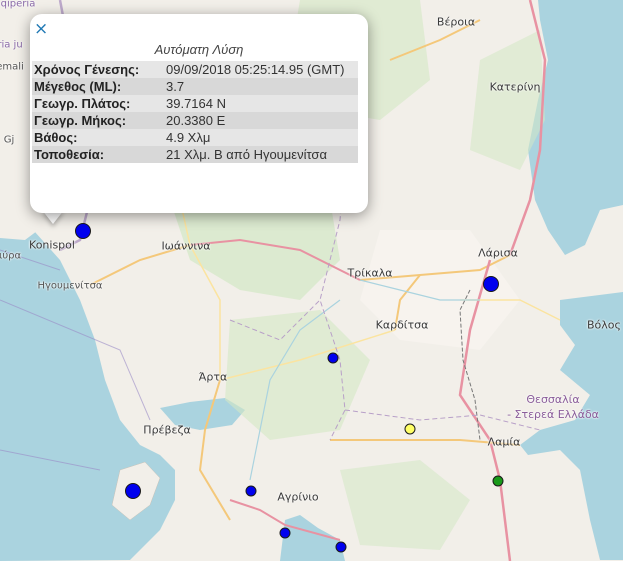  I want to click on row-value: 09/09/2018 05:25:14.95 (GMT), so click(261, 69).